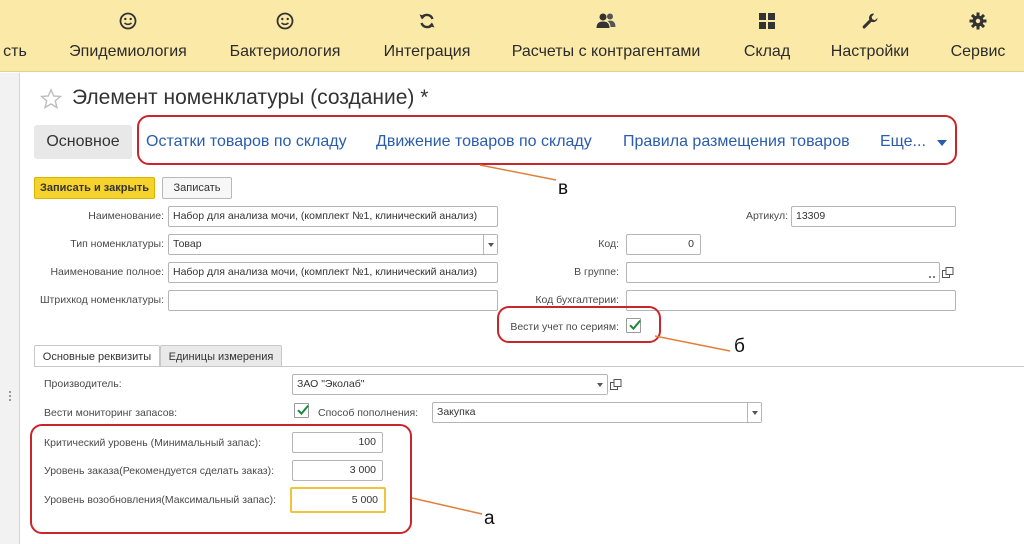 The image size is (1024, 544). What do you see at coordinates (489, 518) in the screenshot?
I see `annotation-label-a: а` at bounding box center [489, 518].